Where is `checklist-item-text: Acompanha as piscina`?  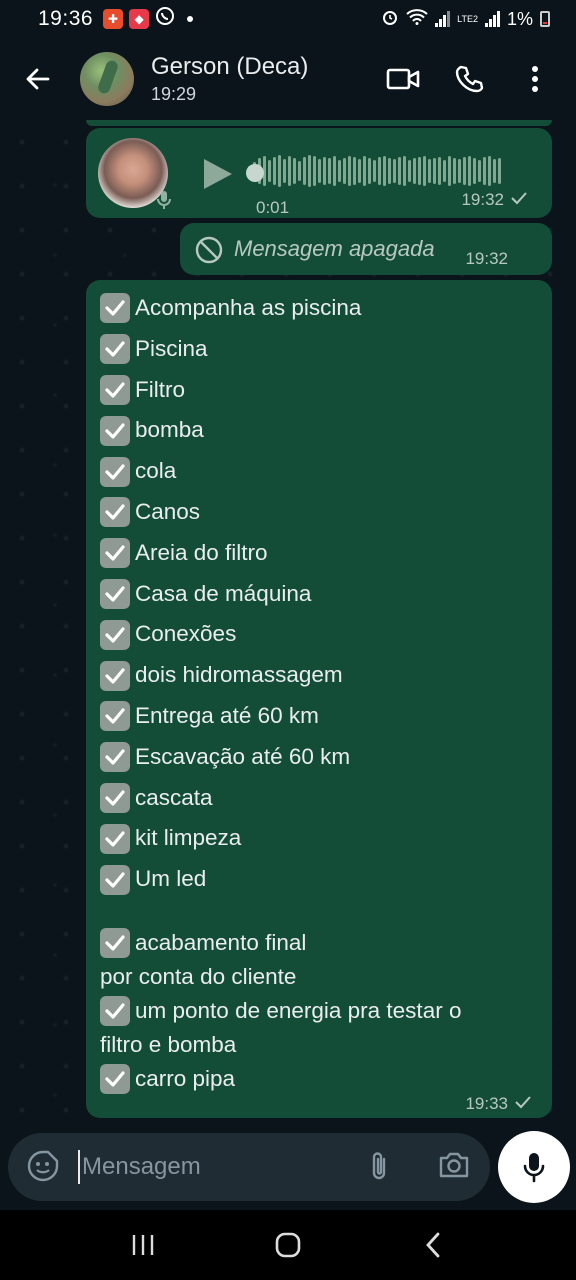 checklist-item-text: Acompanha as piscina is located at coordinates (248, 307).